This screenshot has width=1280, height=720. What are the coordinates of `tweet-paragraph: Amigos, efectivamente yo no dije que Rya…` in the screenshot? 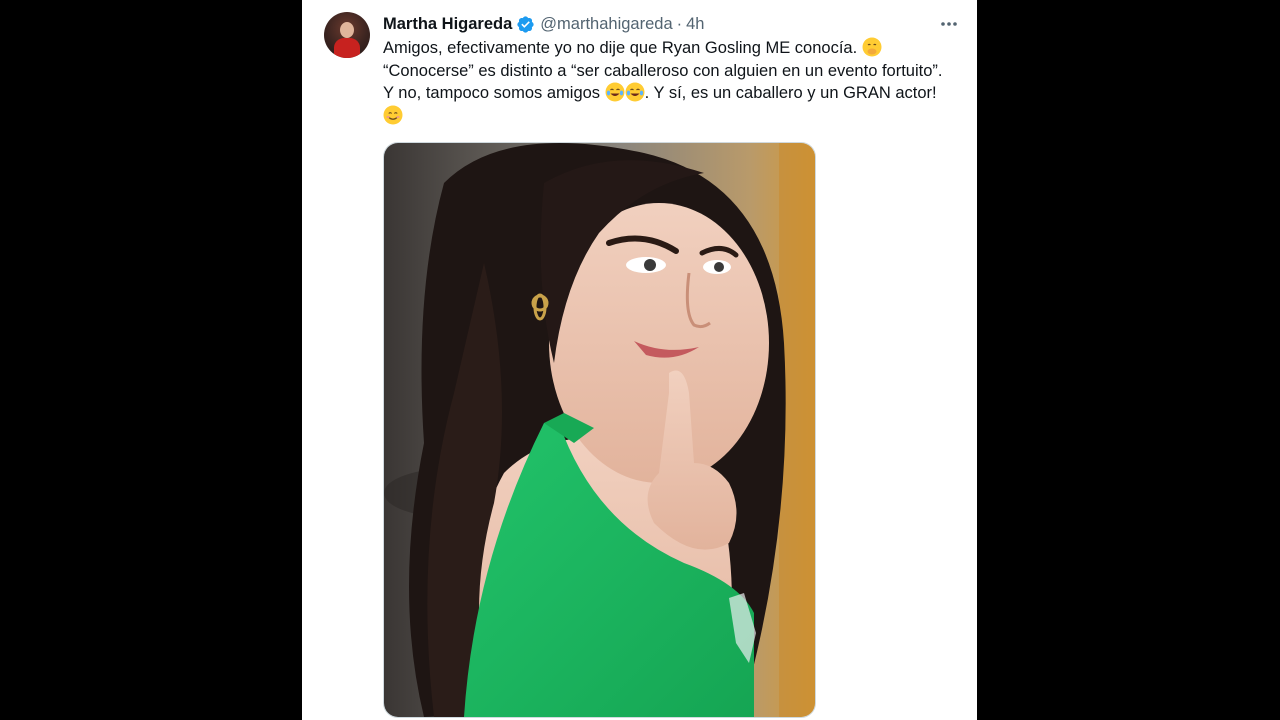 It's located at (663, 82).